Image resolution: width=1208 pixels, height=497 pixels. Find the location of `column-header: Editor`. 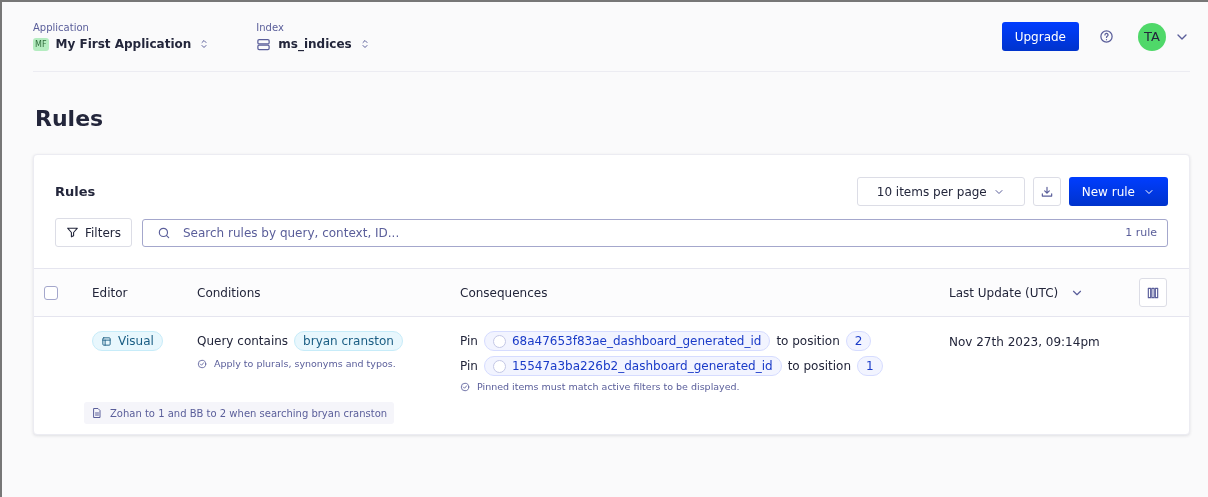

column-header: Editor is located at coordinates (110, 292).